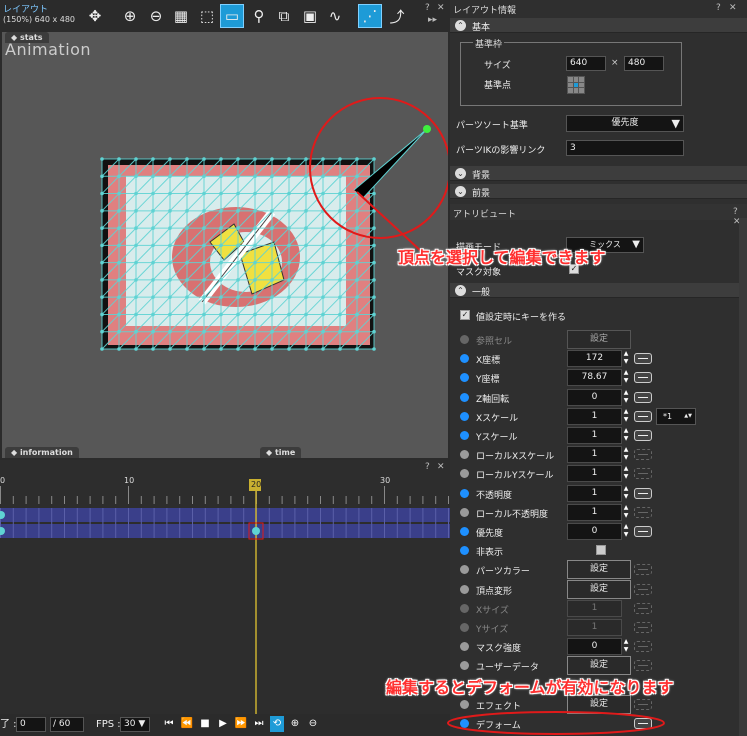  Describe the element at coordinates (594, 378) in the screenshot. I see `attr-value-input: 78.67` at that location.